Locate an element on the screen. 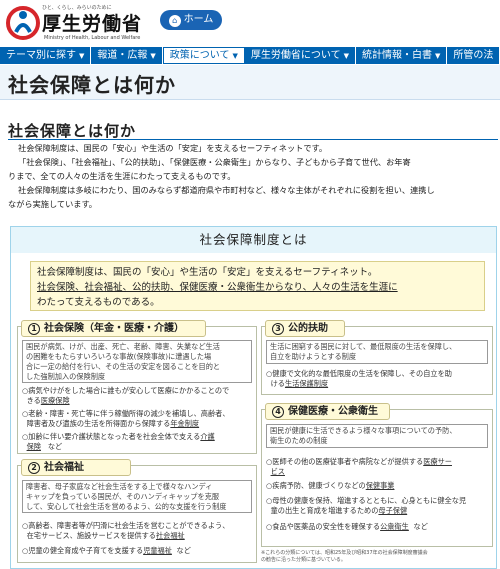  nav-item-label: 統計情報・白書 is located at coordinates (396, 55).